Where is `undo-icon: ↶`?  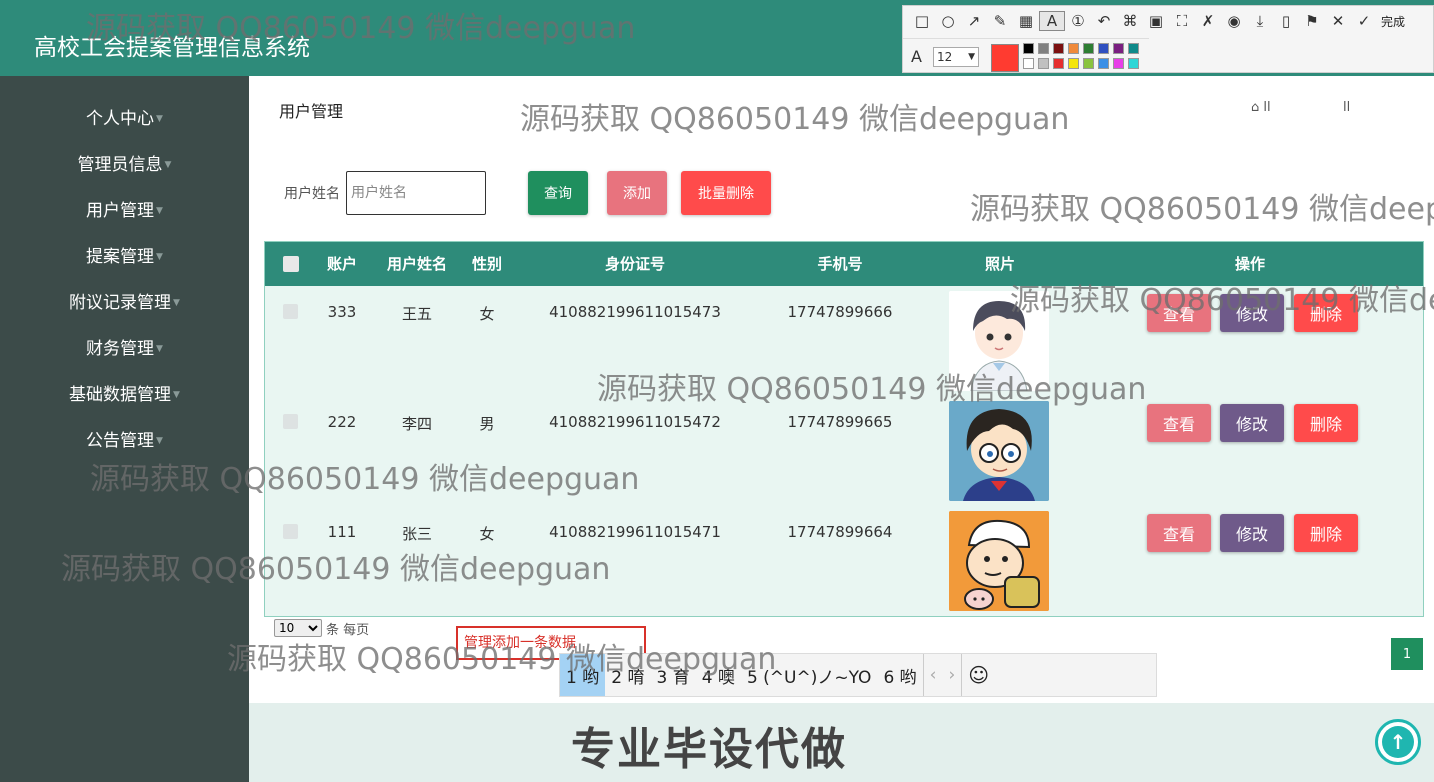 undo-icon: ↶ is located at coordinates (1104, 21).